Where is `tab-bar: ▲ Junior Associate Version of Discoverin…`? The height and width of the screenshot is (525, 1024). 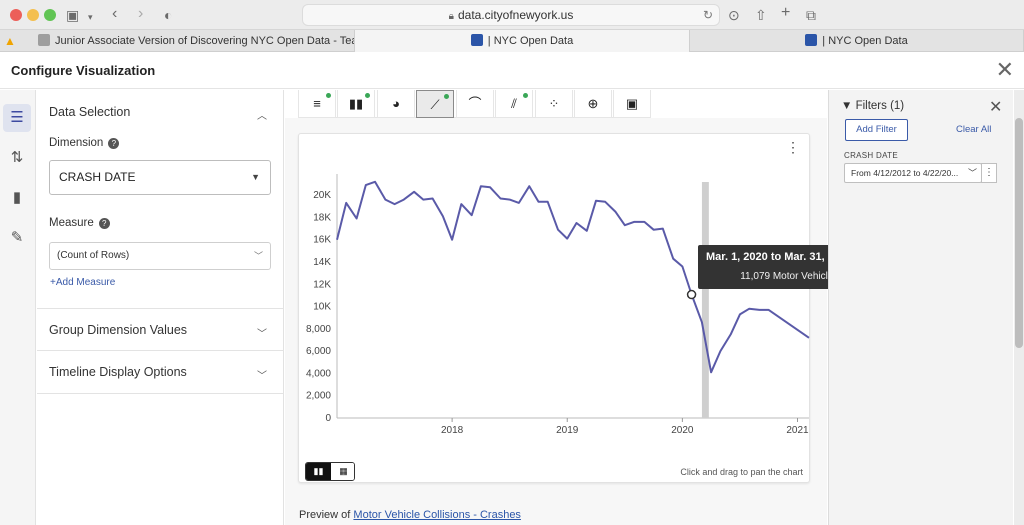
tab-bar: ▲ Junior Associate Version of Discoverin… is located at coordinates (512, 41).